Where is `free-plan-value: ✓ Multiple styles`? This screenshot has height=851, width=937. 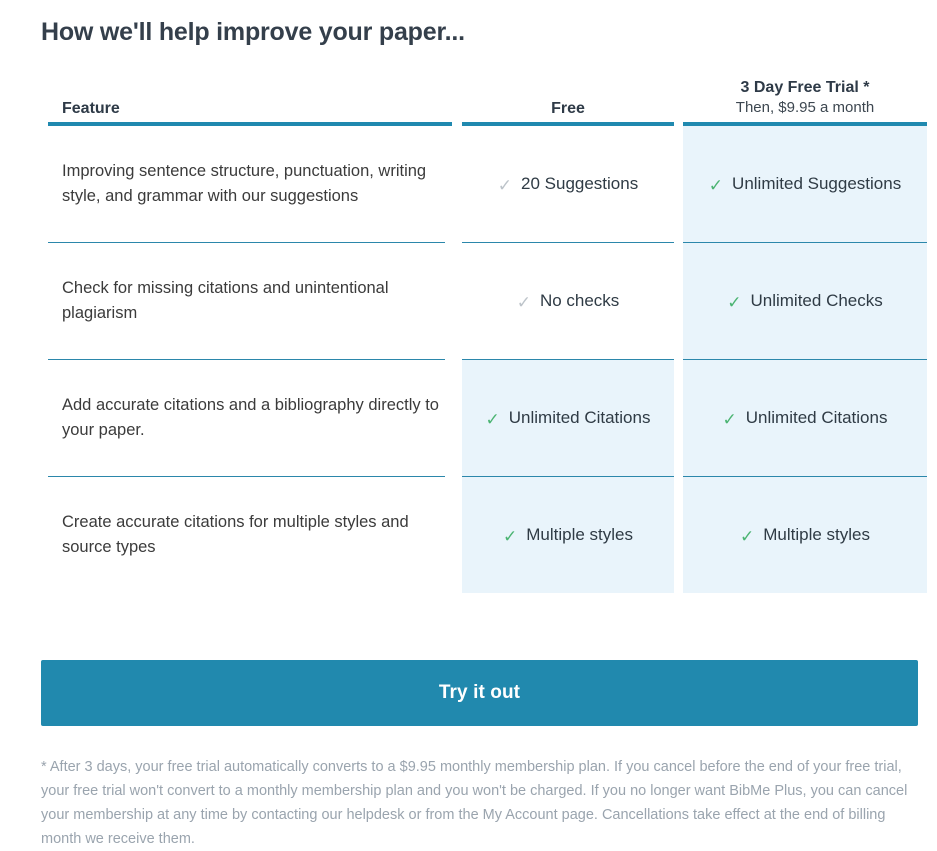 free-plan-value: ✓ Multiple styles is located at coordinates (568, 535).